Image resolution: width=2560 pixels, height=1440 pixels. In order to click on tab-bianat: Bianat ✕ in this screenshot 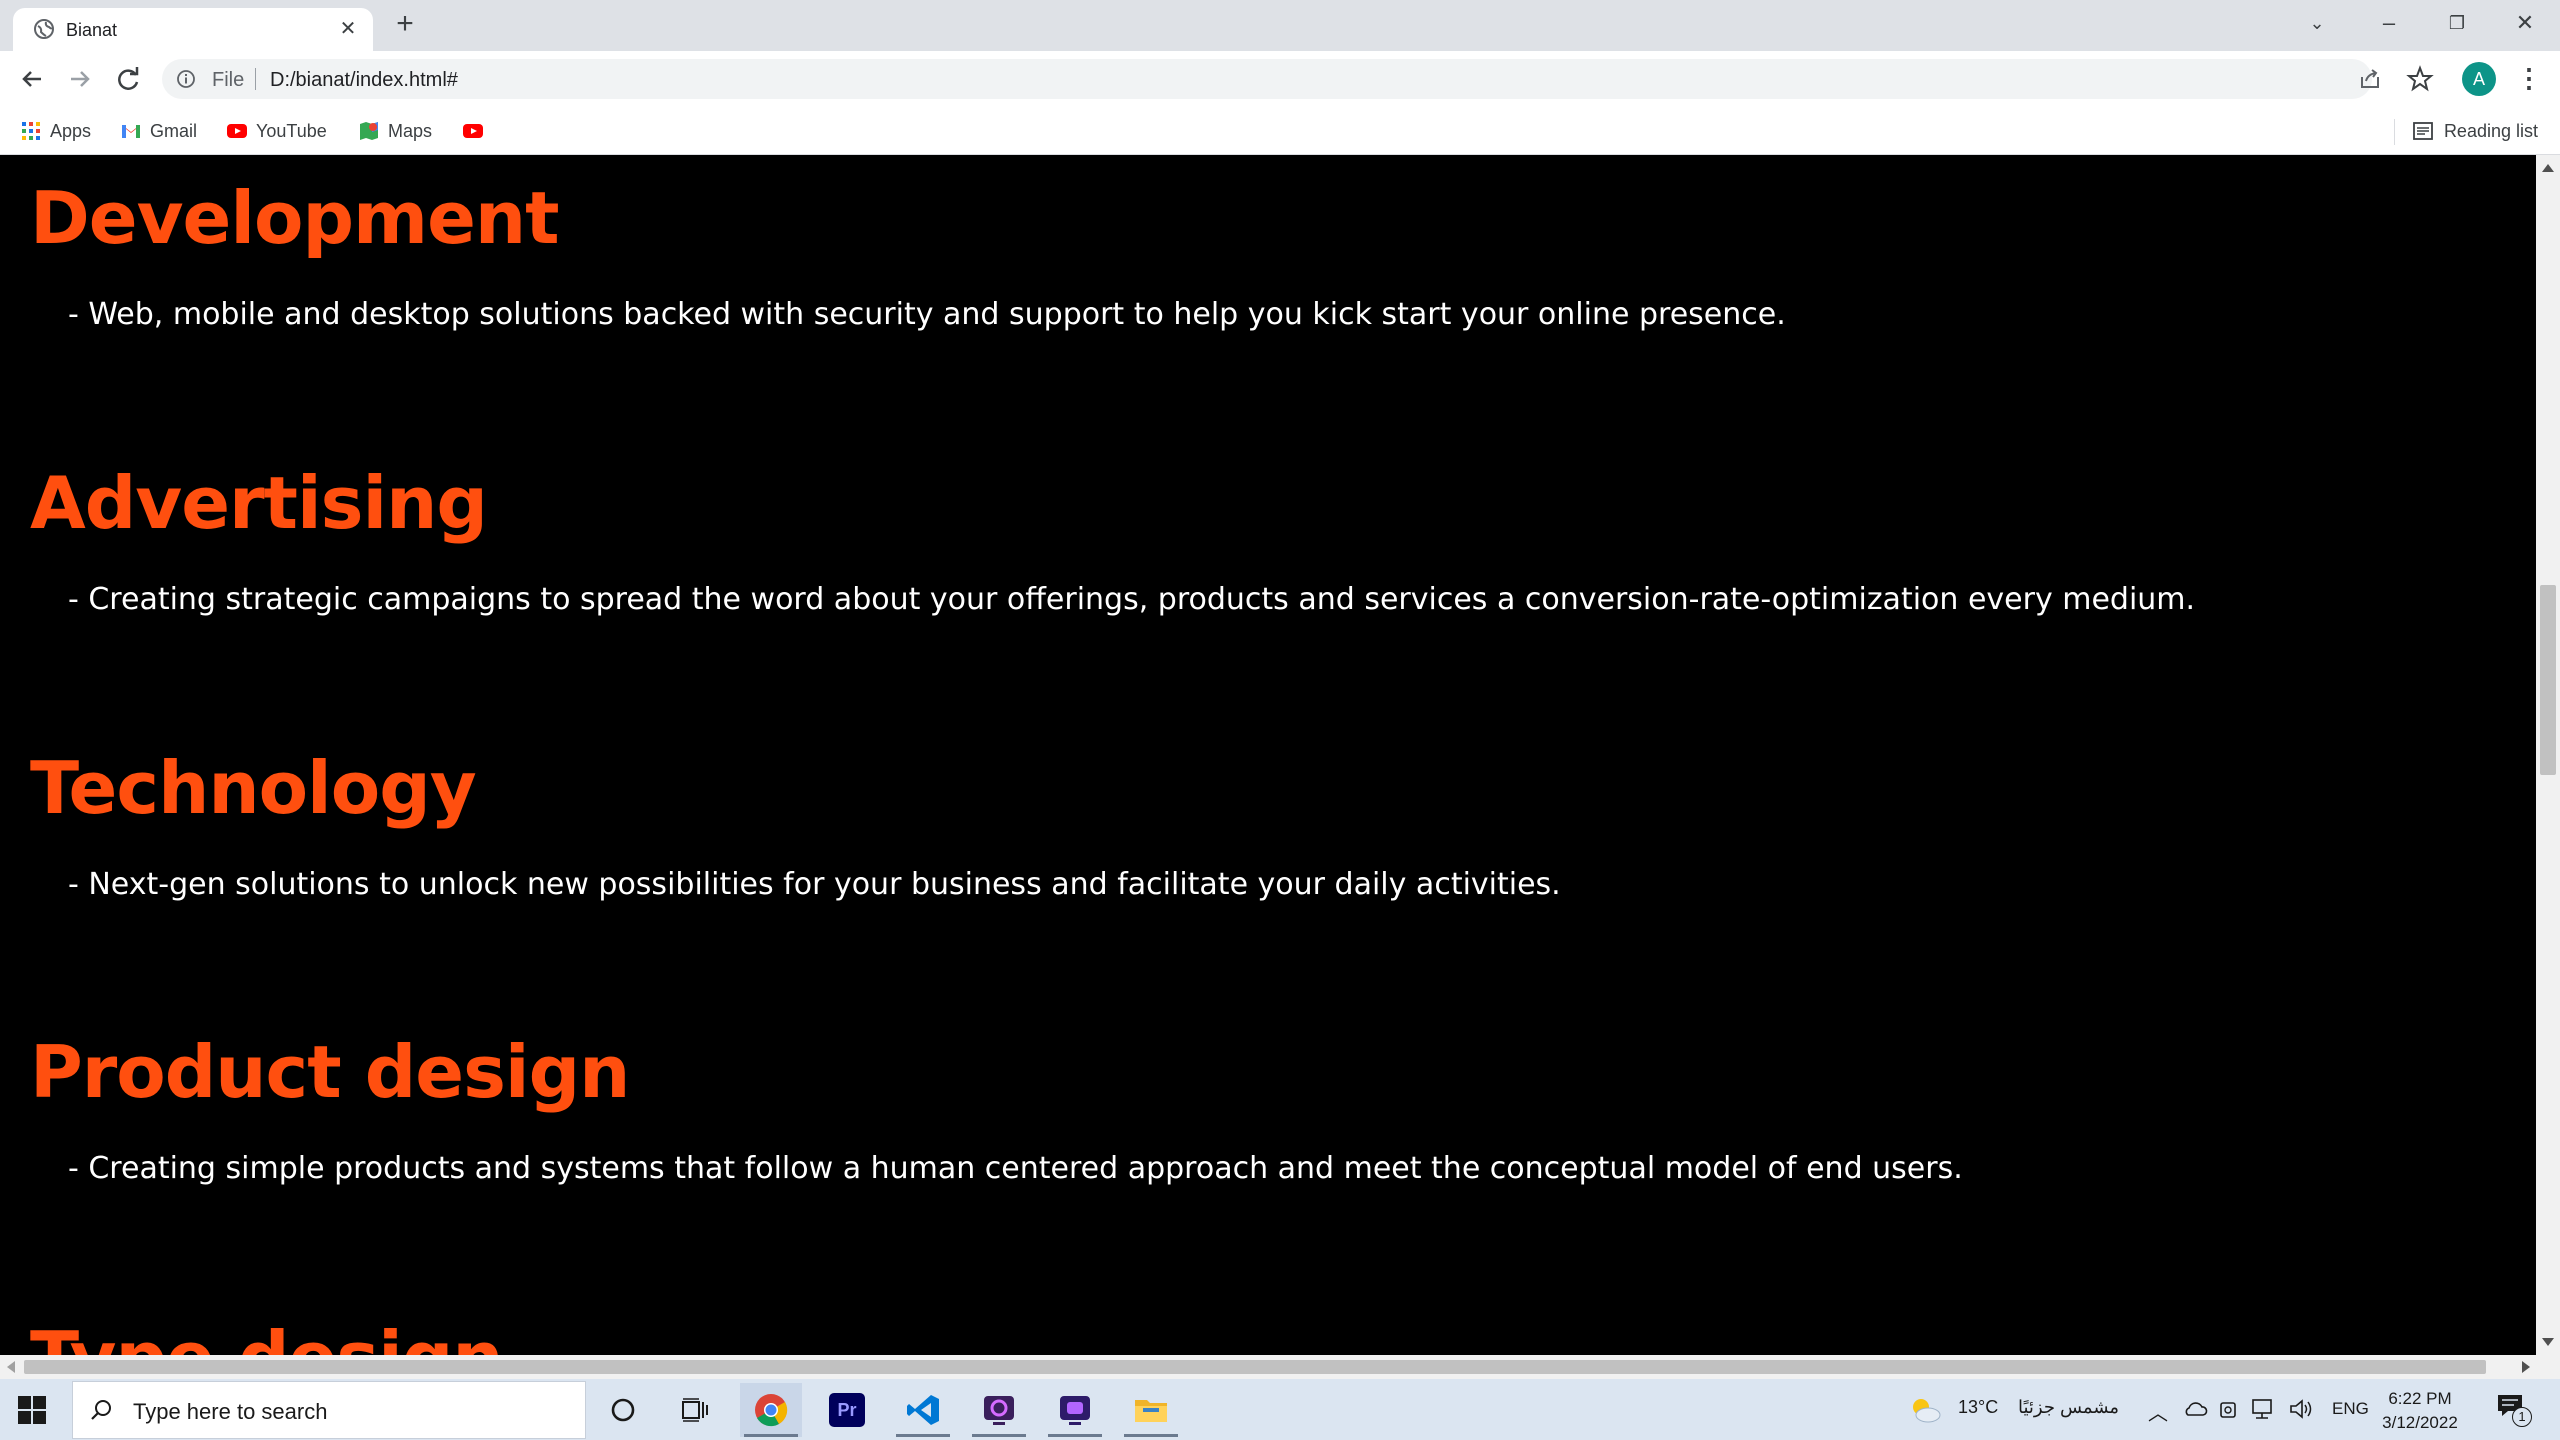, I will do `click(193, 29)`.